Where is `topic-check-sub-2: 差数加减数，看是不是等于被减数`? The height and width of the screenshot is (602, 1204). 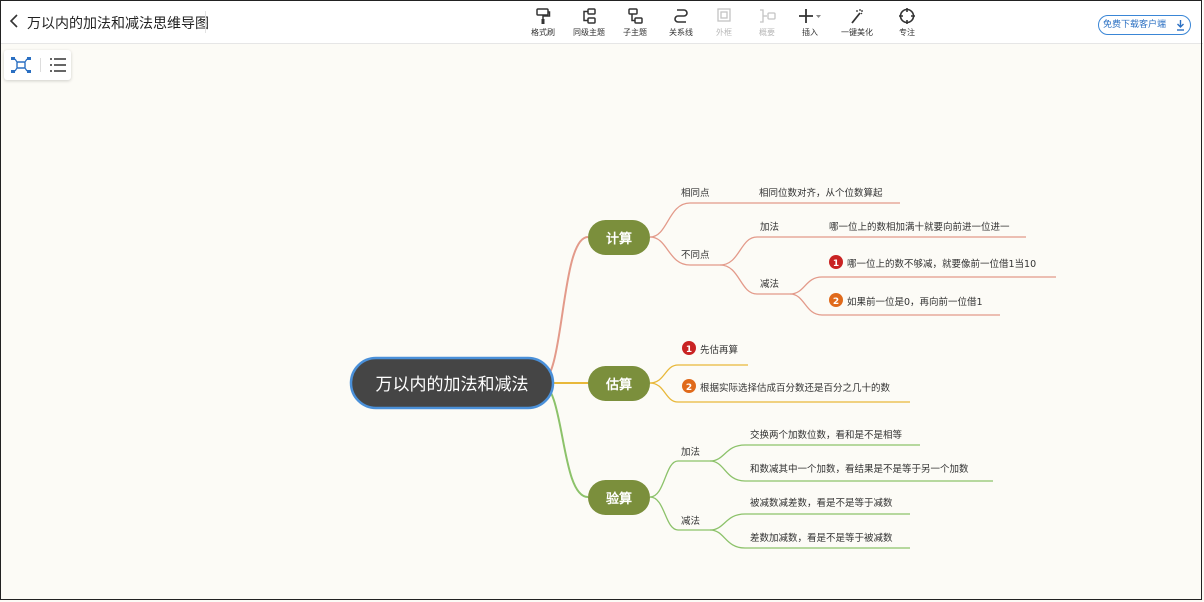 topic-check-sub-2: 差数加减数，看是不是等于被减数 is located at coordinates (821, 538).